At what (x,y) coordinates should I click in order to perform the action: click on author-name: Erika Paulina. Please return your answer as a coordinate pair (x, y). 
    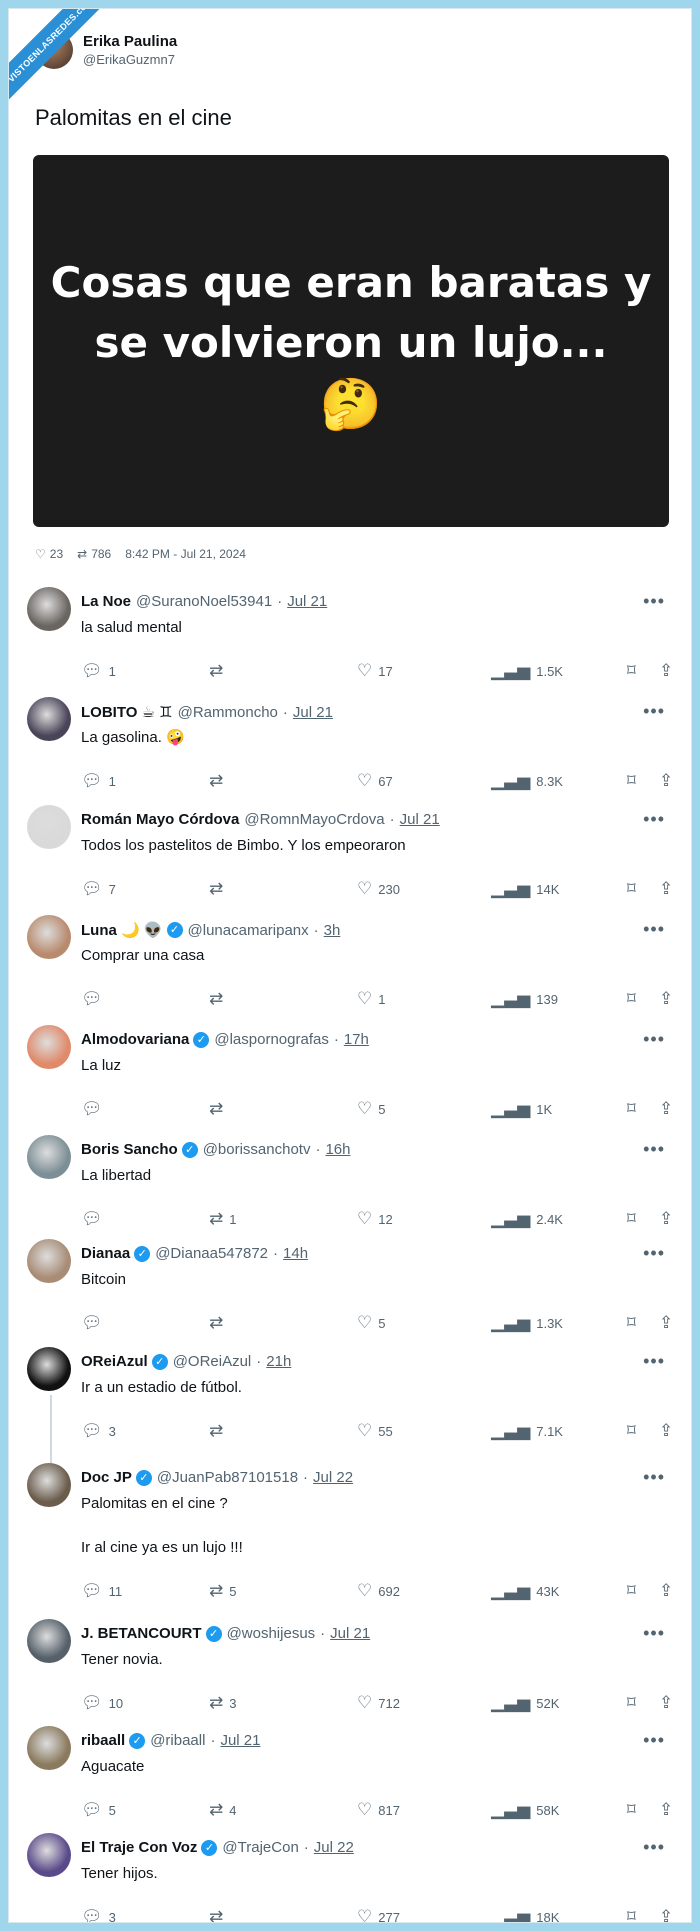
    Looking at the image, I should click on (130, 41).